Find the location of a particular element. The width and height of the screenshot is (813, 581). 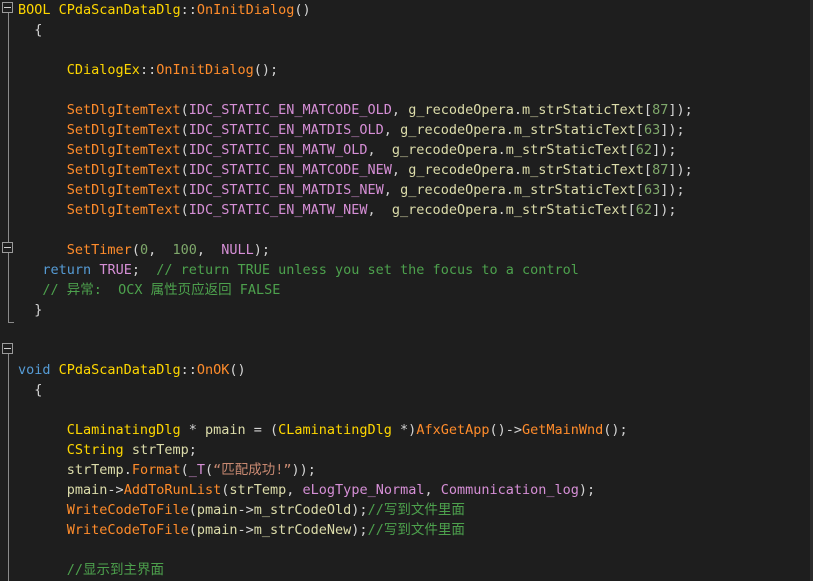

code-token: Format is located at coordinates (156, 470).